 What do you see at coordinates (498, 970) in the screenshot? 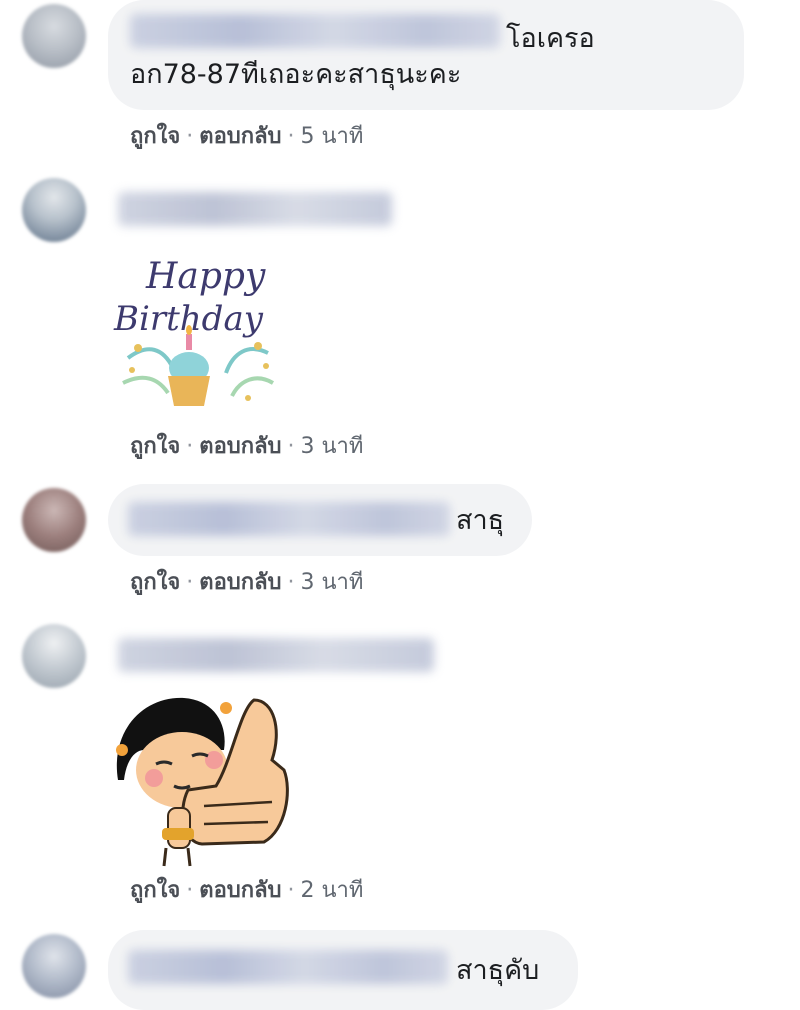
I see `comment-text: สาธุคับ` at bounding box center [498, 970].